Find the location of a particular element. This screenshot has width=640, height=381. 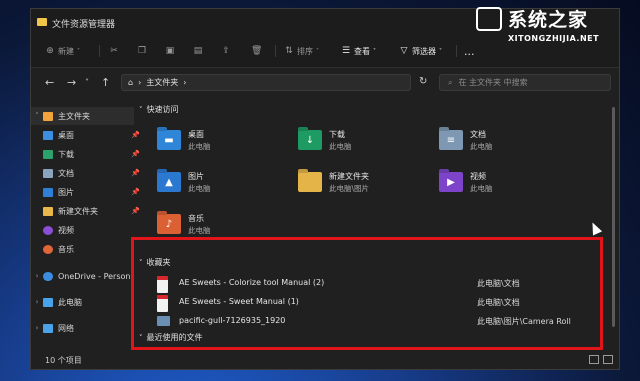

quick-access-tile: ▲ 图片 此电脑 is located at coordinates (224, 187).